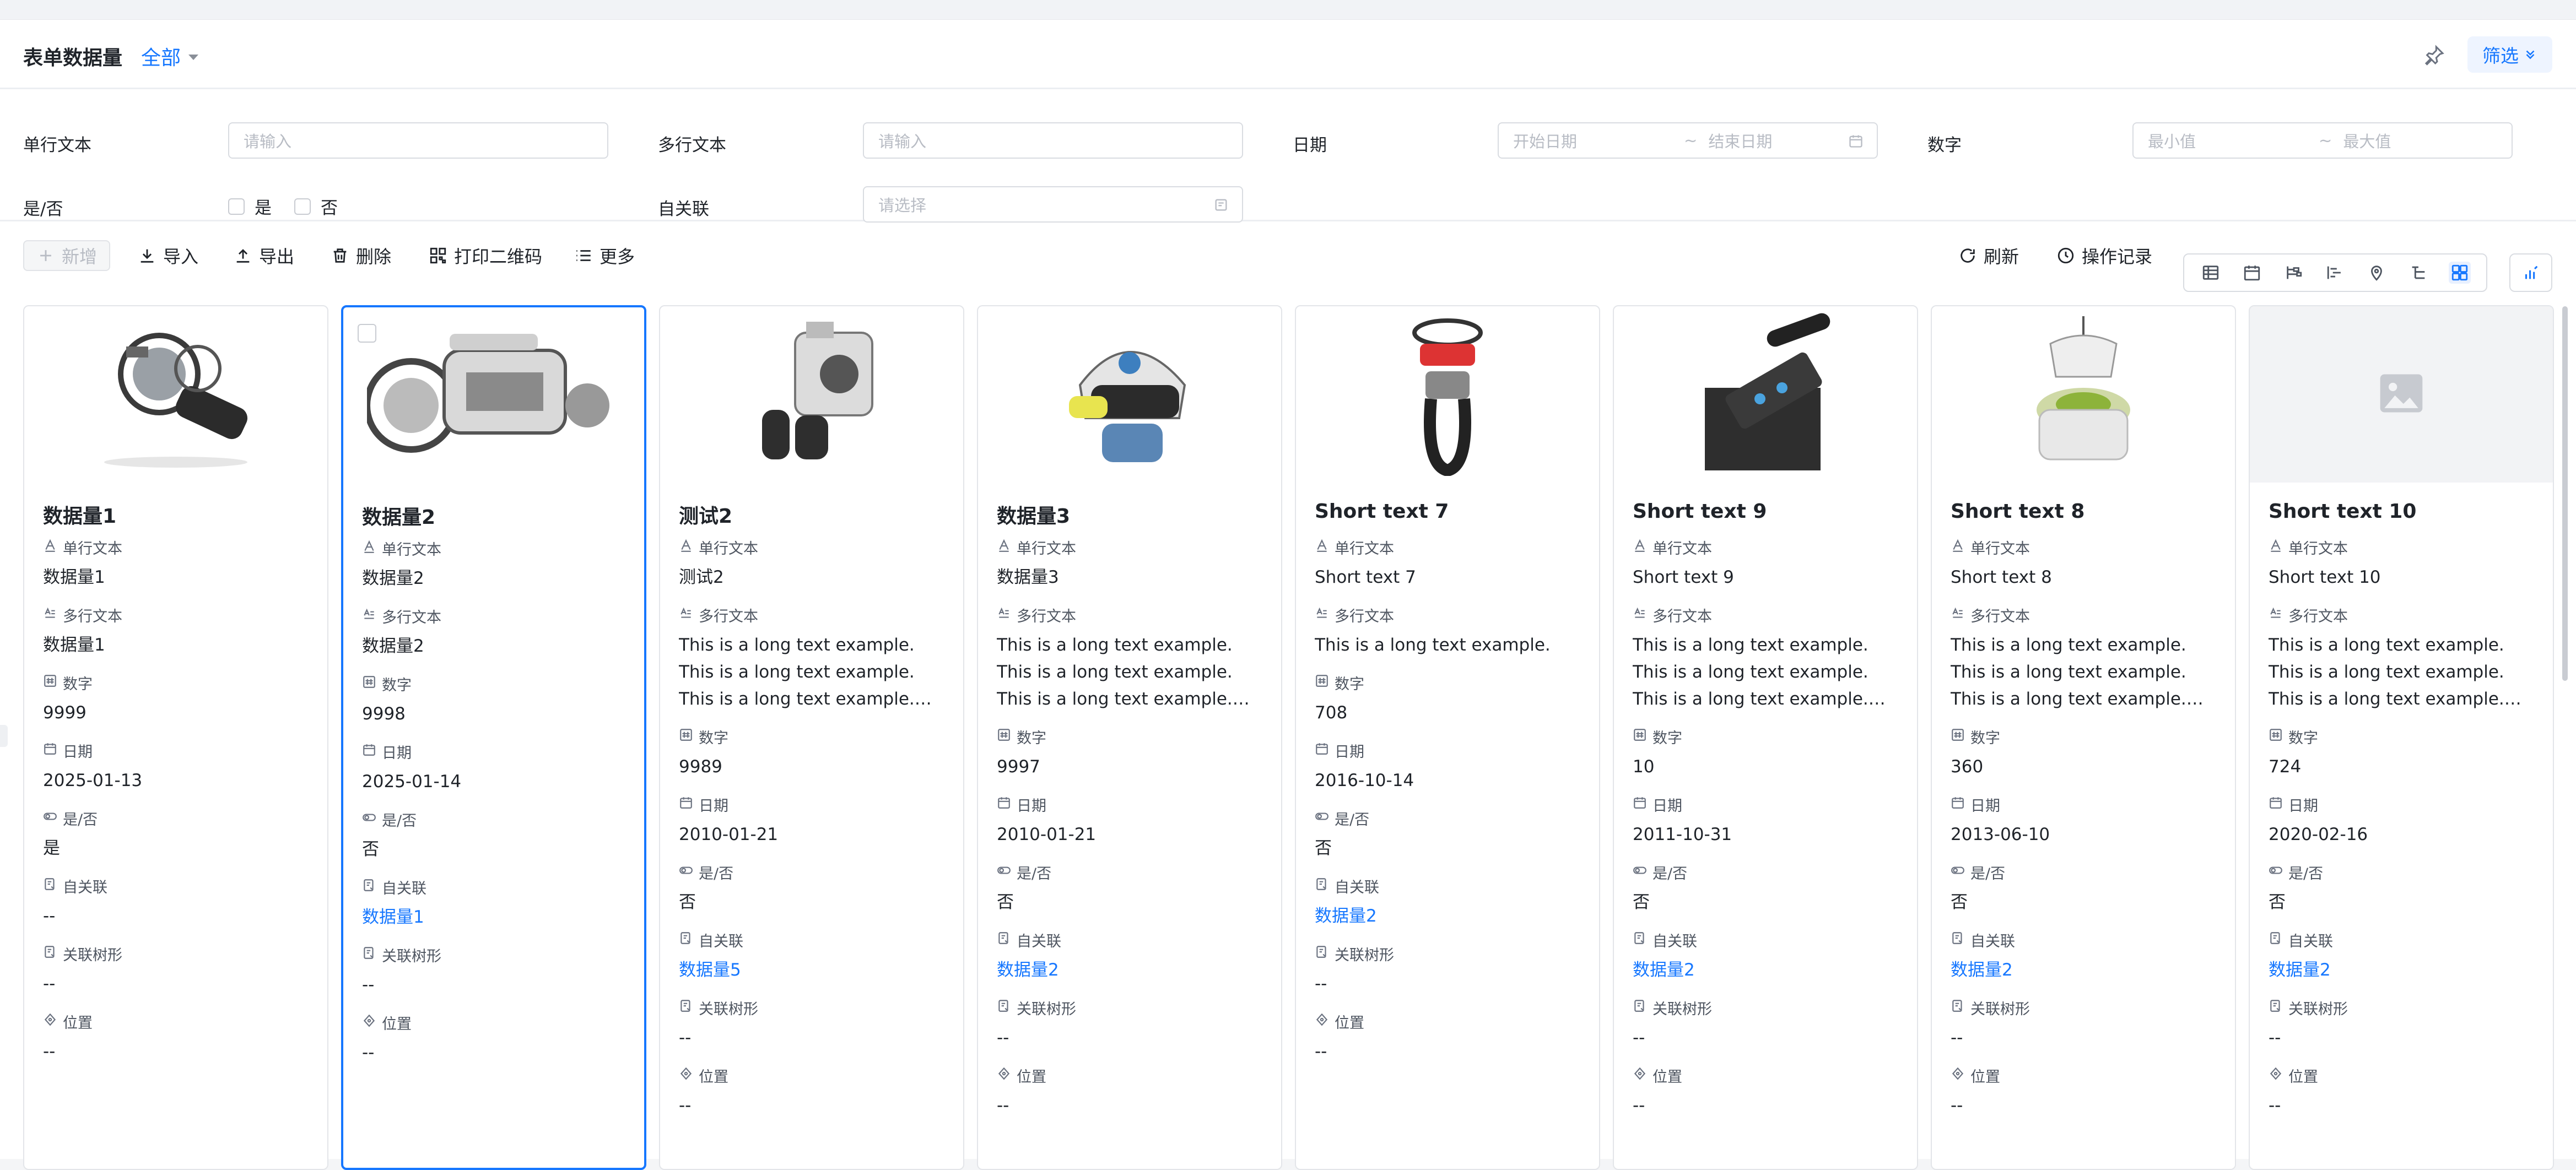 The width and height of the screenshot is (2576, 1170). What do you see at coordinates (1688, 140) in the screenshot?
I see `filter-date-range-input: 开始日期 ~ 结束日期` at bounding box center [1688, 140].